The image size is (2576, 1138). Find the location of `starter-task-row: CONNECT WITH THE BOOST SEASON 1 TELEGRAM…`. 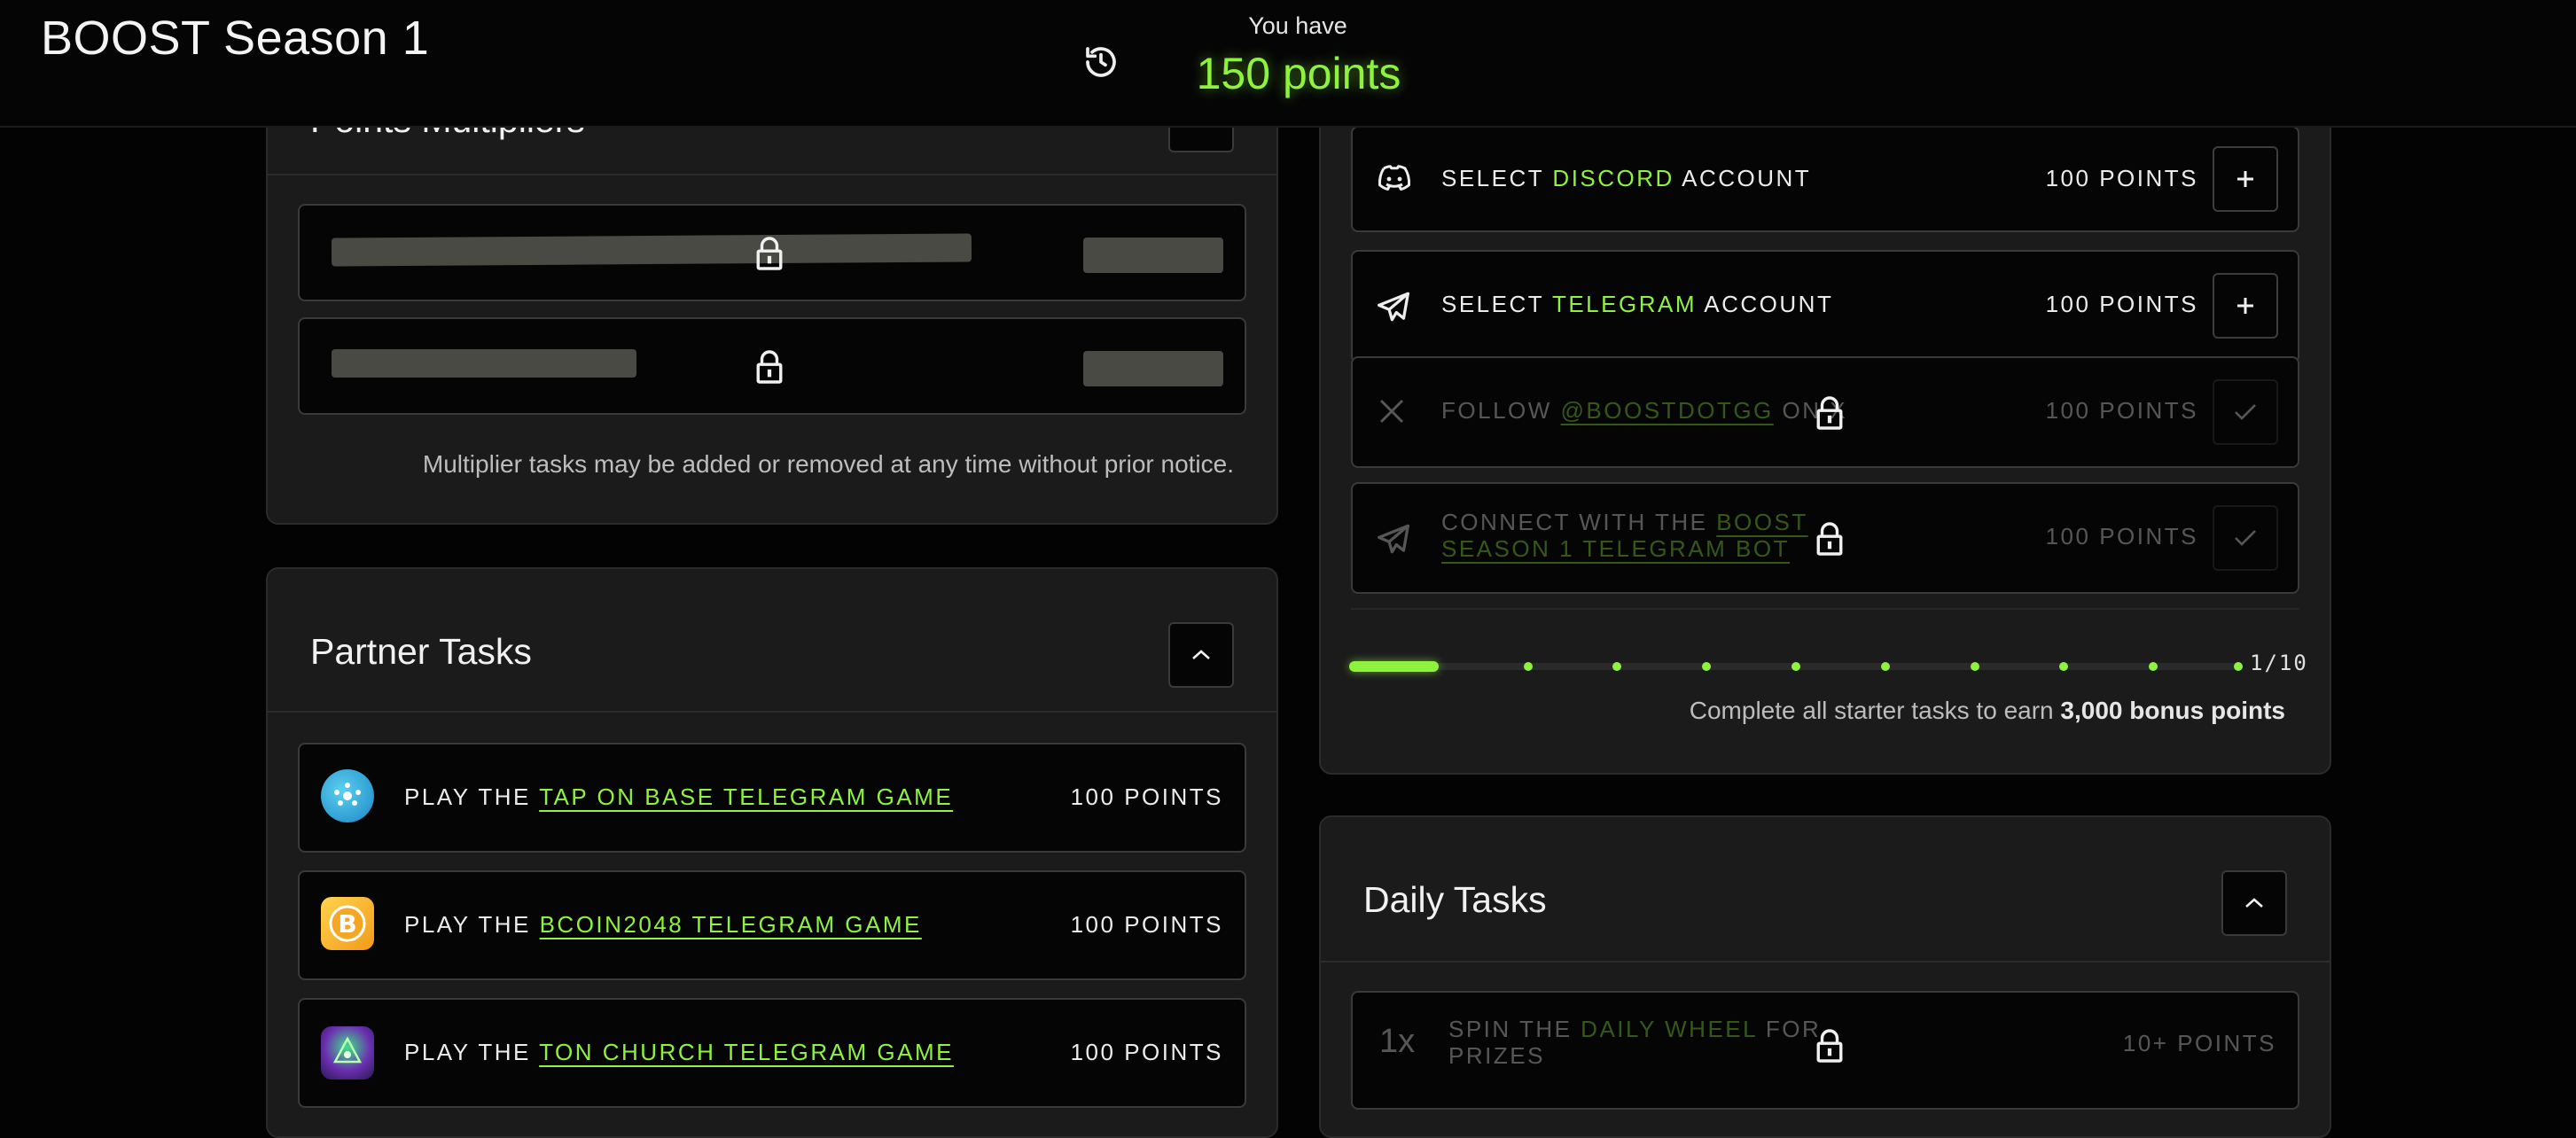

starter-task-row: CONNECT WITH THE BOOST SEASON 1 TELEGRAM… is located at coordinates (1825, 538).